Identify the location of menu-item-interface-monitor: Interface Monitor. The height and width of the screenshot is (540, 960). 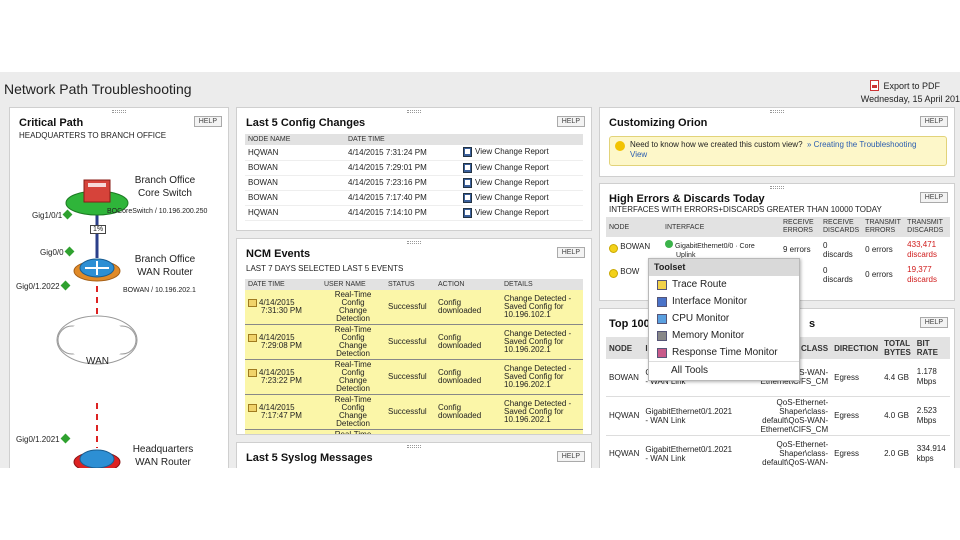
(724, 301).